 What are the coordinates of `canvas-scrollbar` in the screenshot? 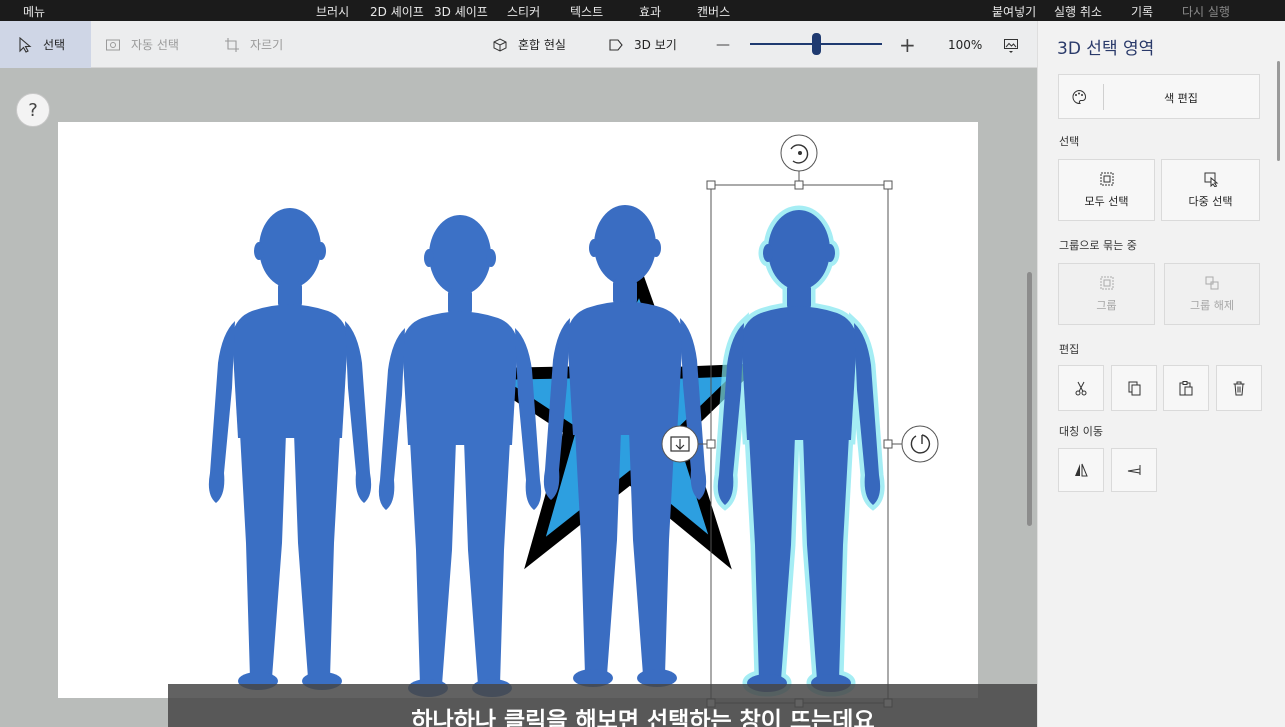 It's located at (1029, 399).